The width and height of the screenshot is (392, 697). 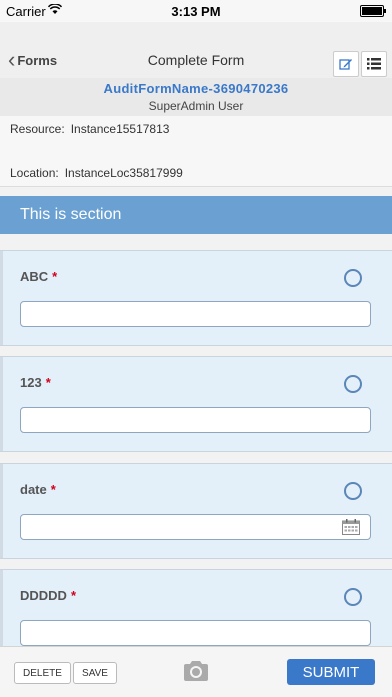 What do you see at coordinates (34, 173) in the screenshot?
I see `location-label: Location:` at bounding box center [34, 173].